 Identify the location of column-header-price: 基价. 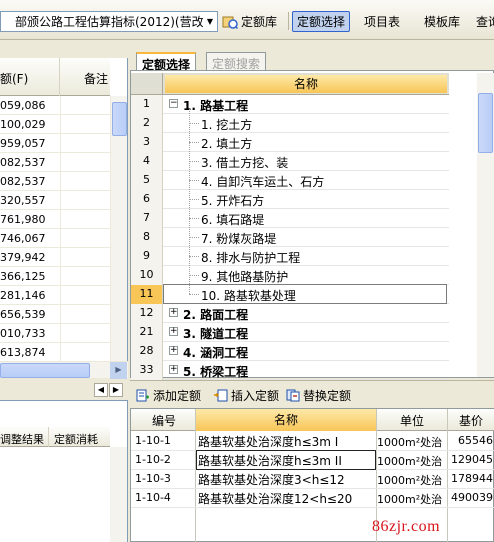
(471, 420).